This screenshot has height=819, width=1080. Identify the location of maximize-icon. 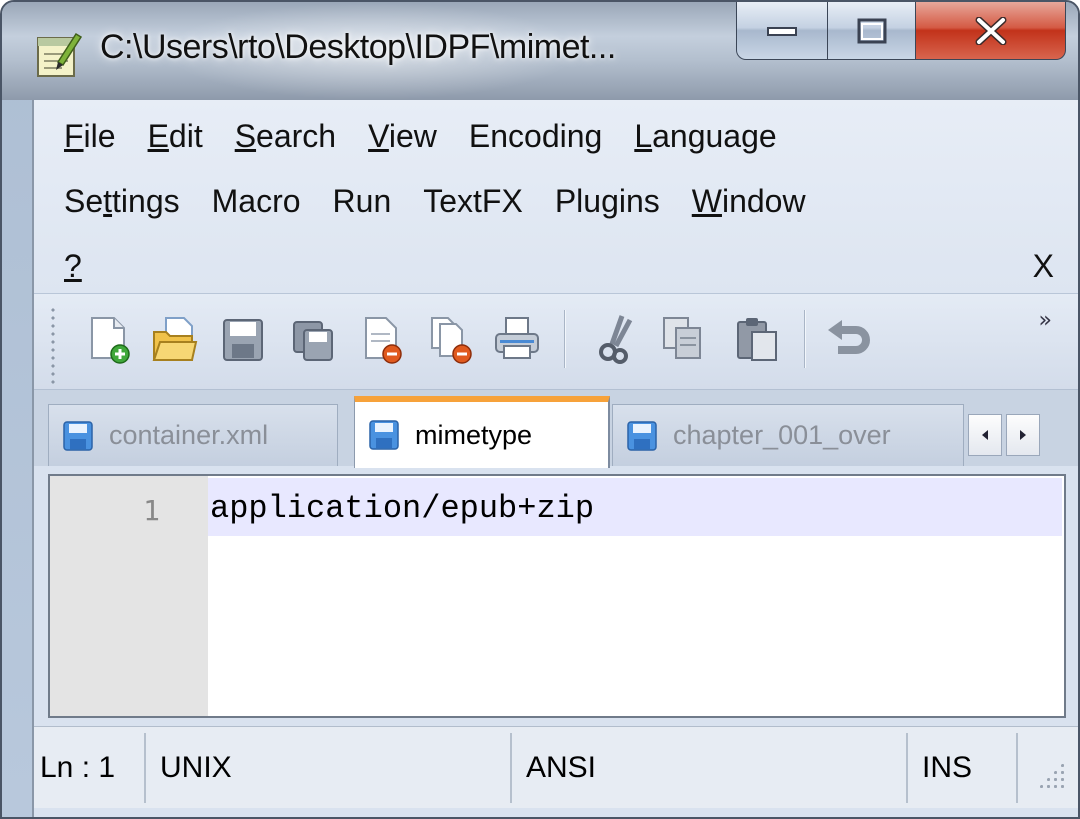
(871, 30).